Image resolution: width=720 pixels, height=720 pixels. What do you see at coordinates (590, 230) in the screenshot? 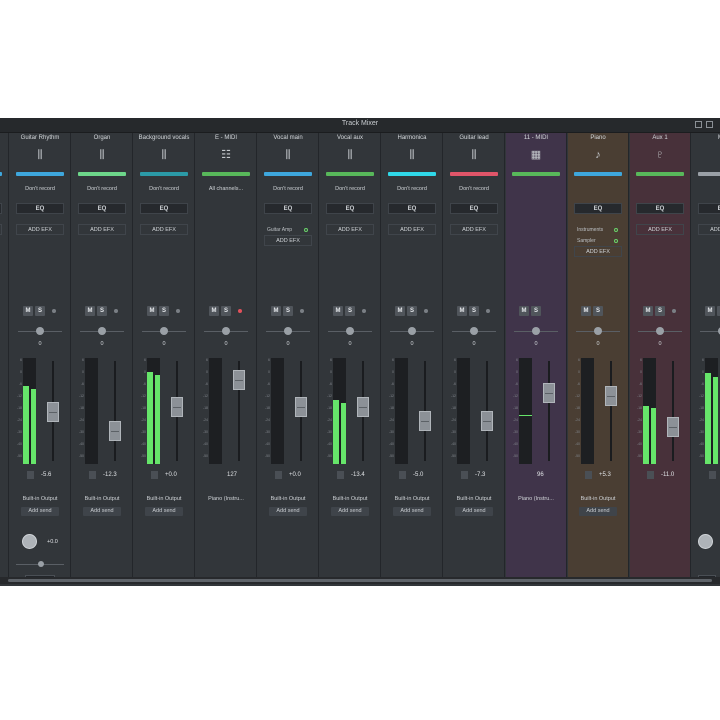
I see `efx-item: Instruments` at bounding box center [590, 230].